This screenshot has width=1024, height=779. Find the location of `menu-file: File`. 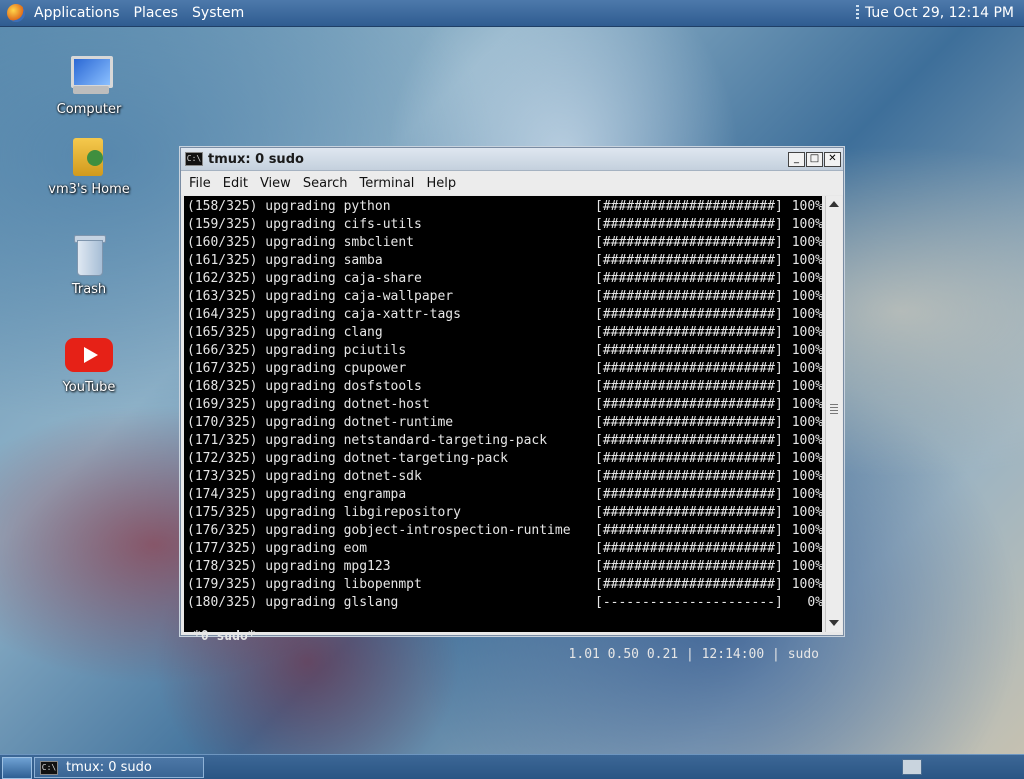

menu-file: File is located at coordinates (200, 183).